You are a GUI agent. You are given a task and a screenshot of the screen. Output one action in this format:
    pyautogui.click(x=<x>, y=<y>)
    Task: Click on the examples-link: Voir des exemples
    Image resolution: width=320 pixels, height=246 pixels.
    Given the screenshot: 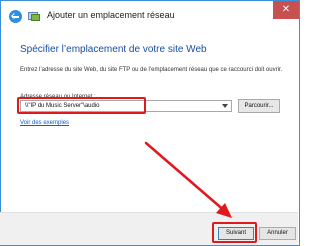 What is the action you would take?
    pyautogui.click(x=44, y=123)
    